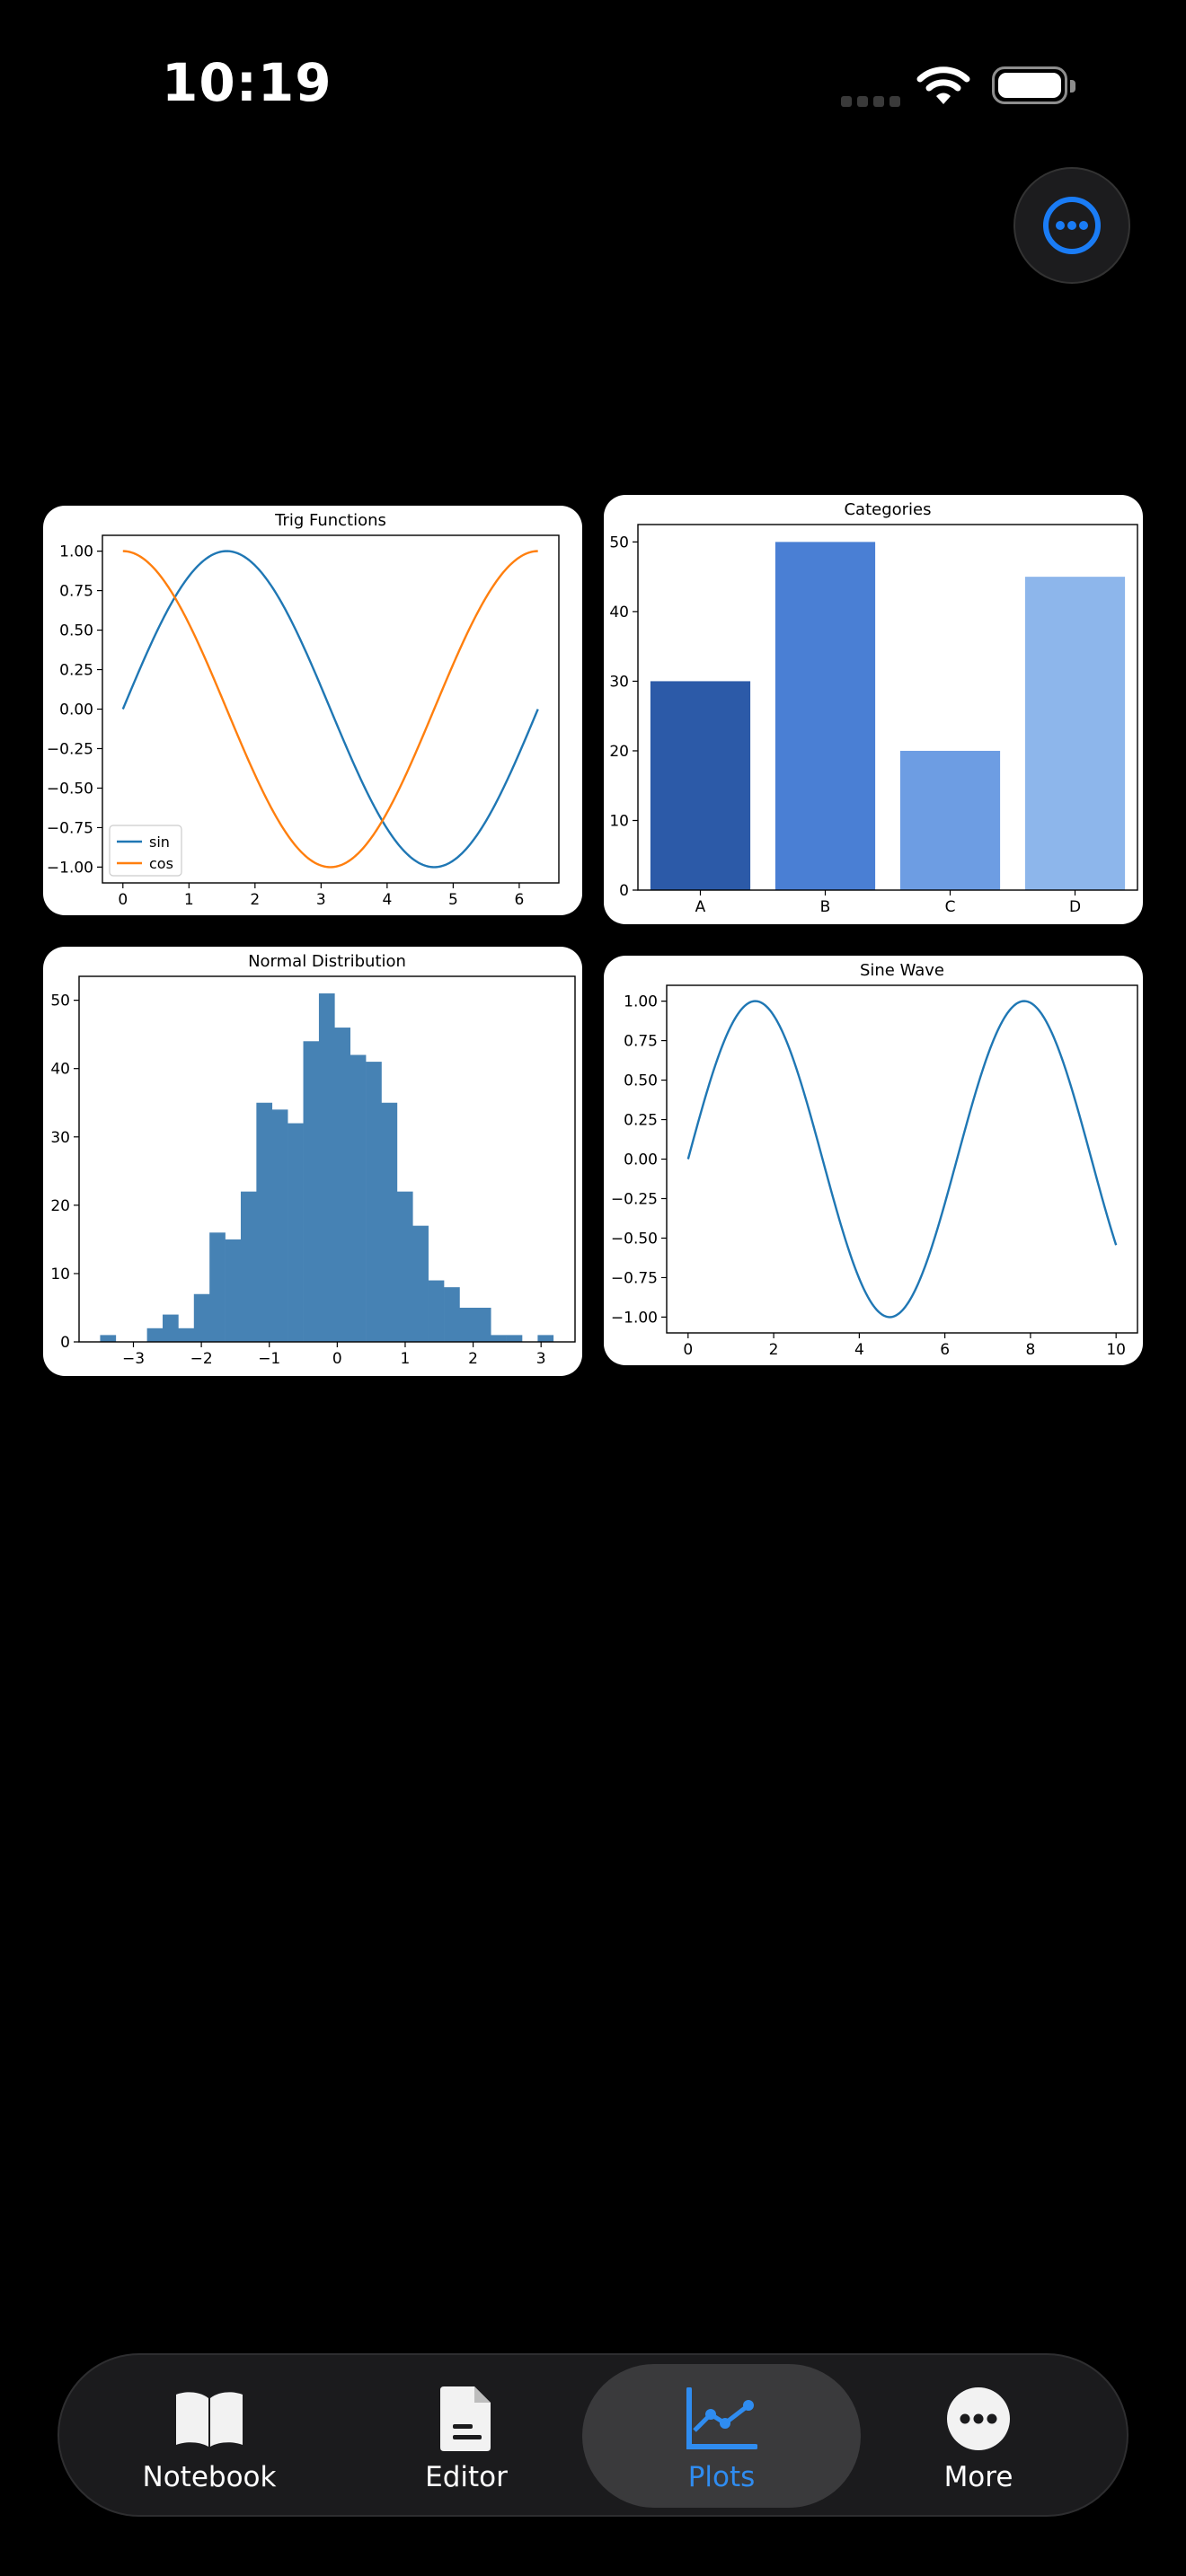 The image size is (1186, 2576). I want to click on tab-editor: Editor, so click(466, 2436).